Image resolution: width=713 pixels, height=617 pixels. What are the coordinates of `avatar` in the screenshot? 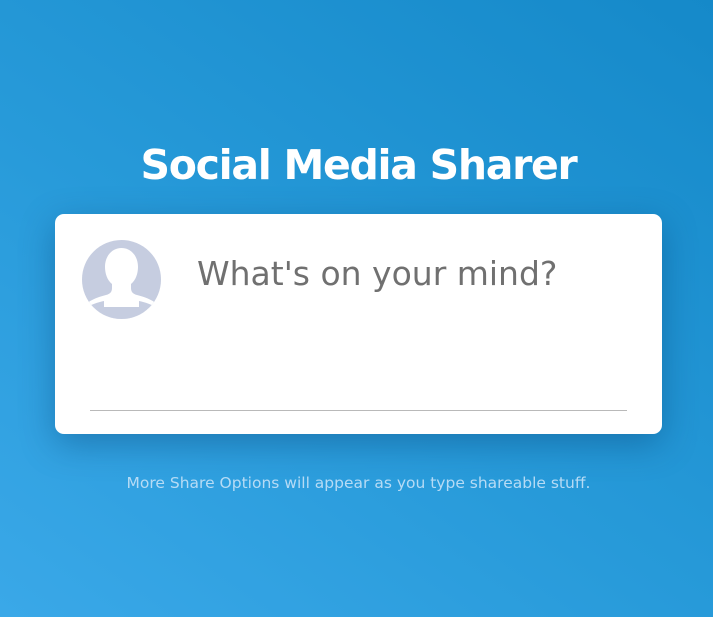 It's located at (121, 279).